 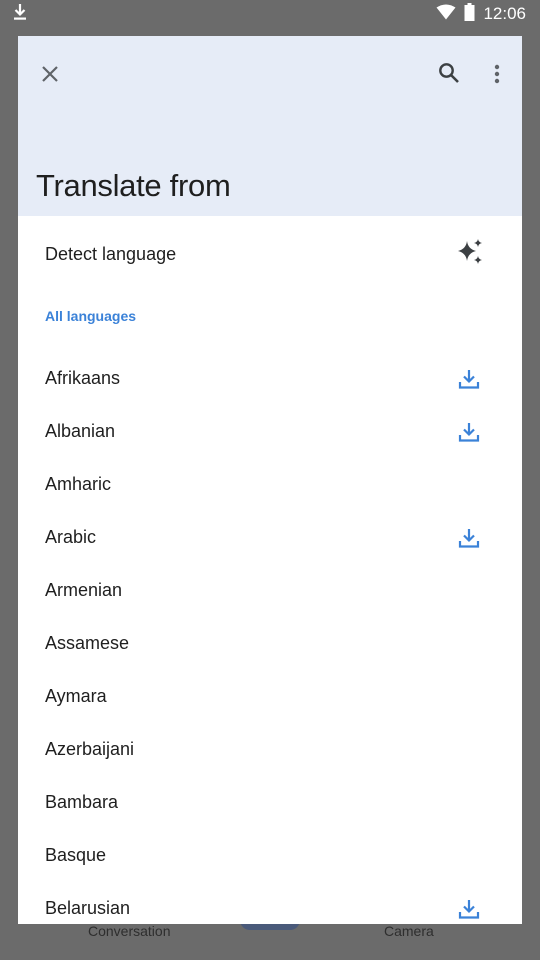 I want to click on language-item-arabic: Arabic, so click(x=270, y=537).